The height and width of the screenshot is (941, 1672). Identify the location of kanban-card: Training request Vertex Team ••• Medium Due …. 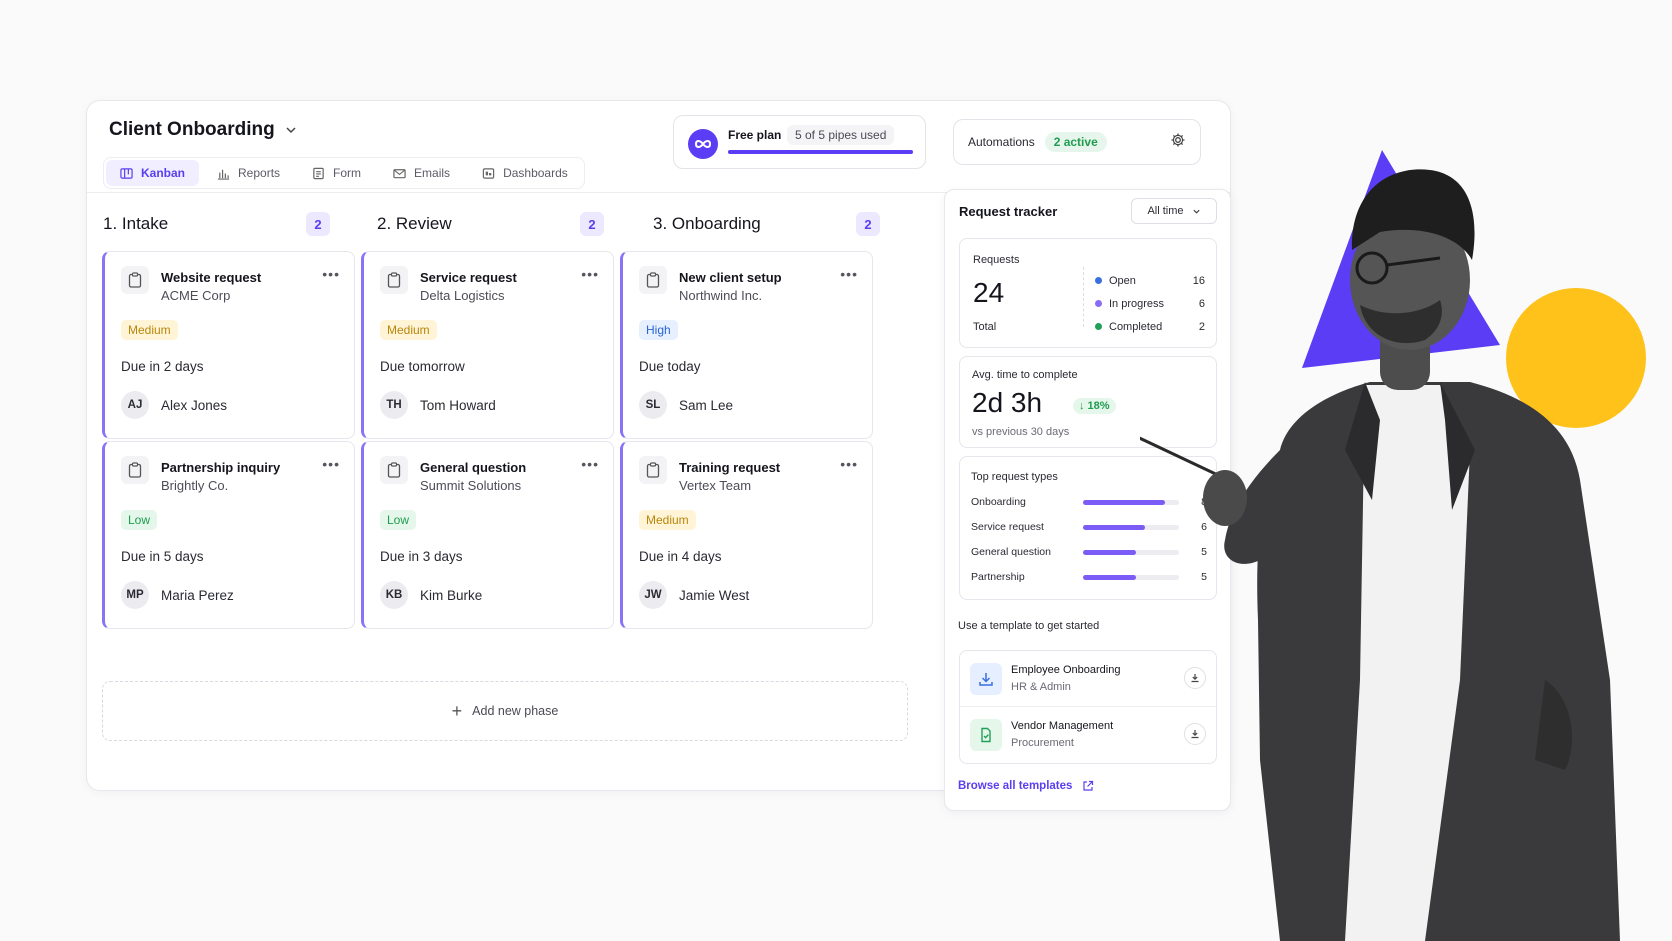
(746, 535).